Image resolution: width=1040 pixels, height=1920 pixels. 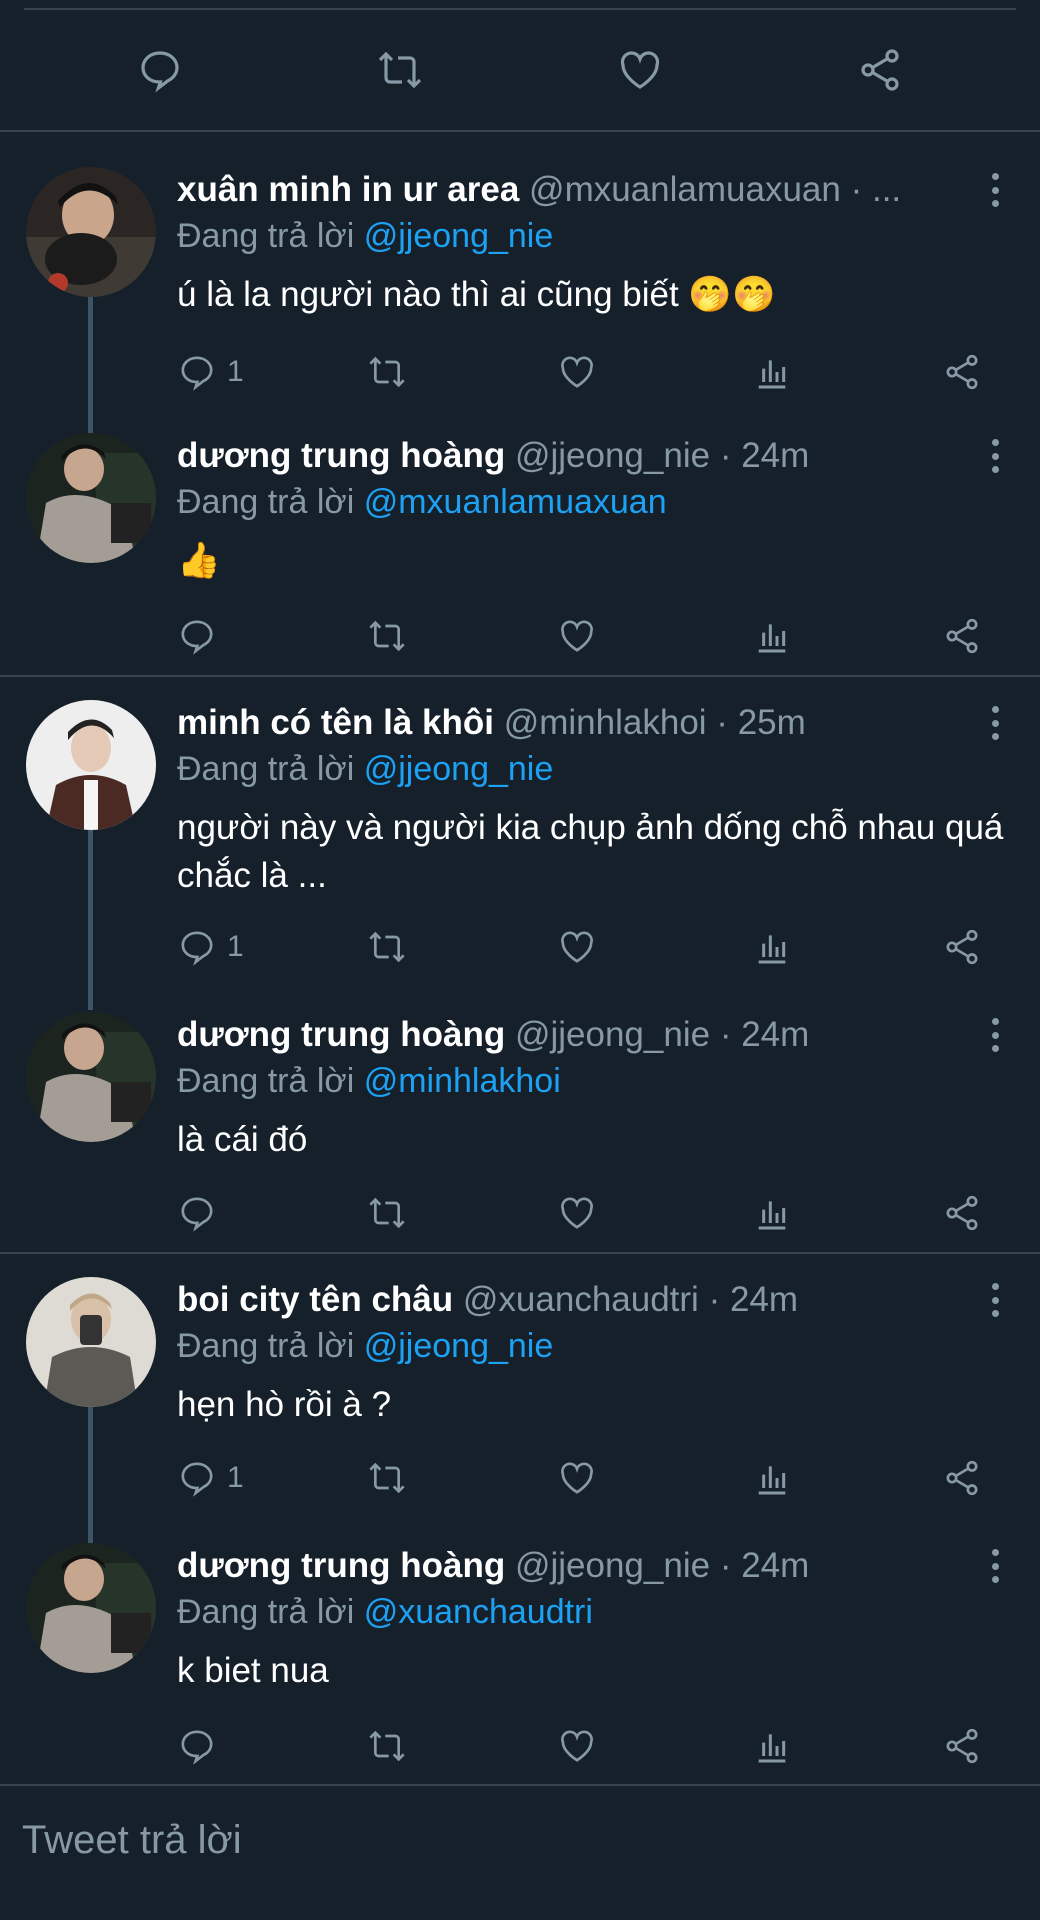 What do you see at coordinates (132, 1840) in the screenshot?
I see `reply-compose-input: Tweet trả lời` at bounding box center [132, 1840].